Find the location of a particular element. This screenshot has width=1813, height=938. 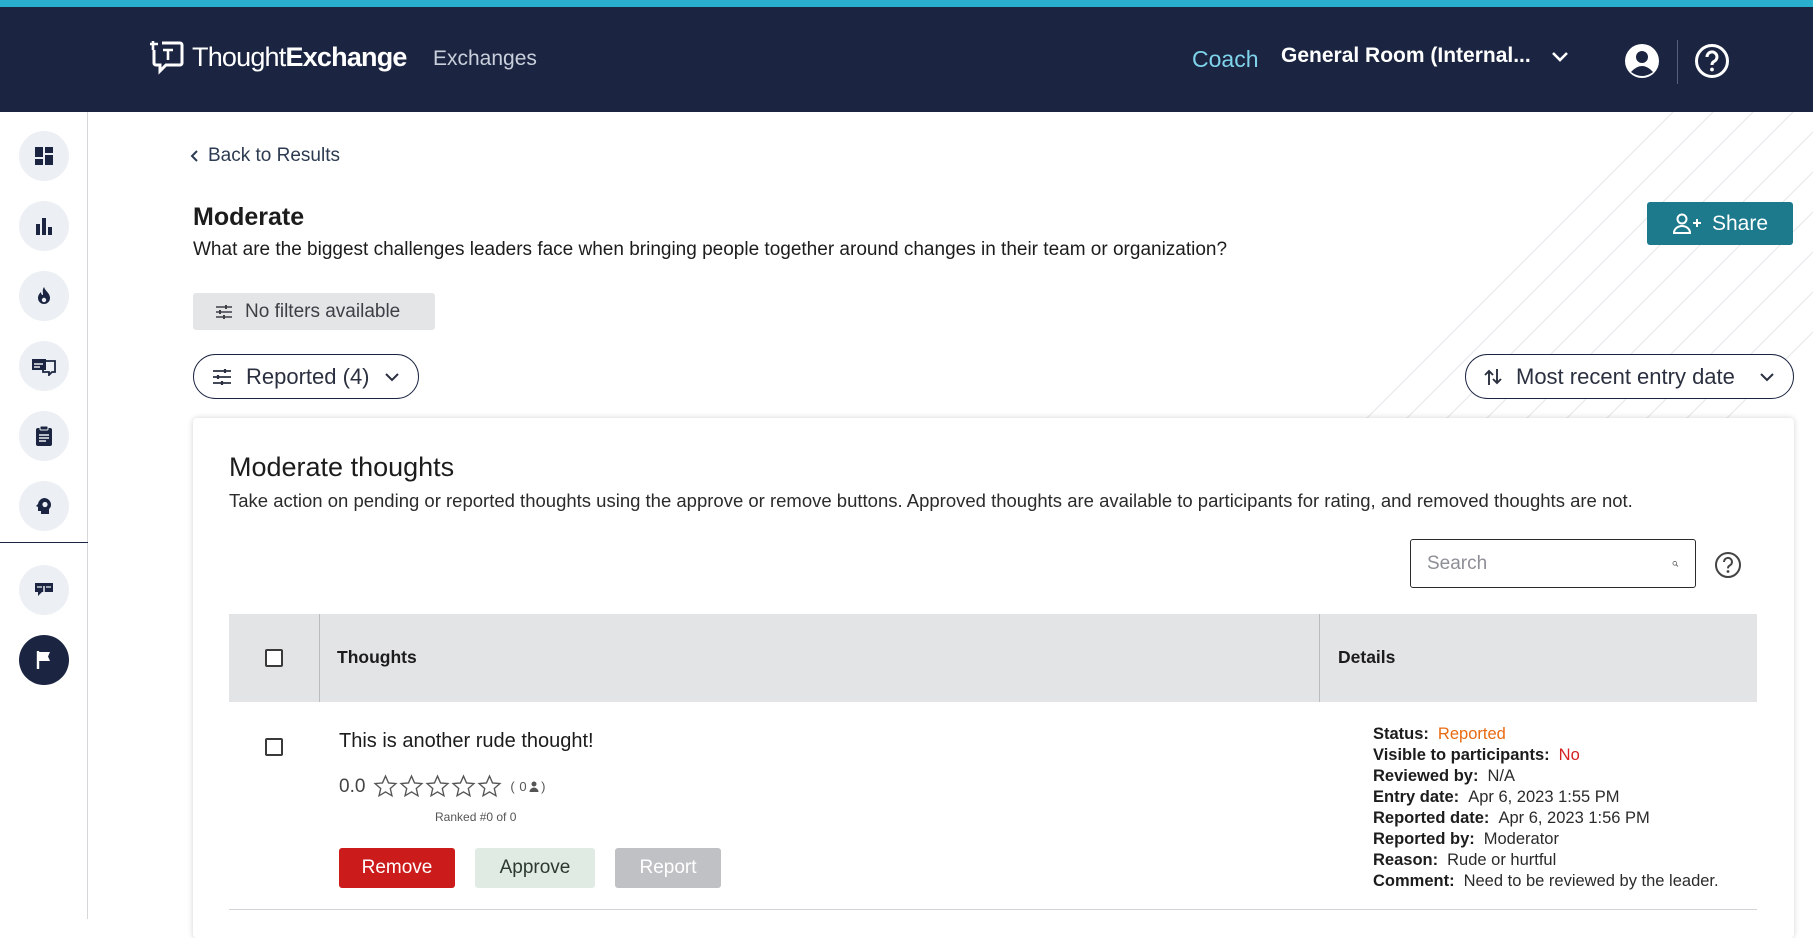

sidebar-item-insights is located at coordinates (44, 506).